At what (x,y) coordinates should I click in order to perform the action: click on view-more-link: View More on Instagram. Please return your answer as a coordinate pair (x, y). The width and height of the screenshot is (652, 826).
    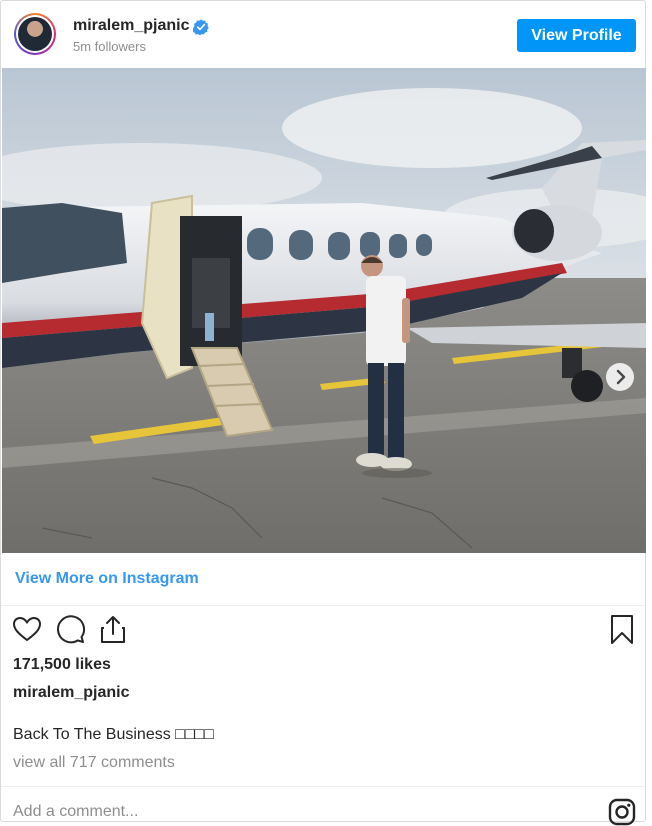
    Looking at the image, I should click on (107, 579).